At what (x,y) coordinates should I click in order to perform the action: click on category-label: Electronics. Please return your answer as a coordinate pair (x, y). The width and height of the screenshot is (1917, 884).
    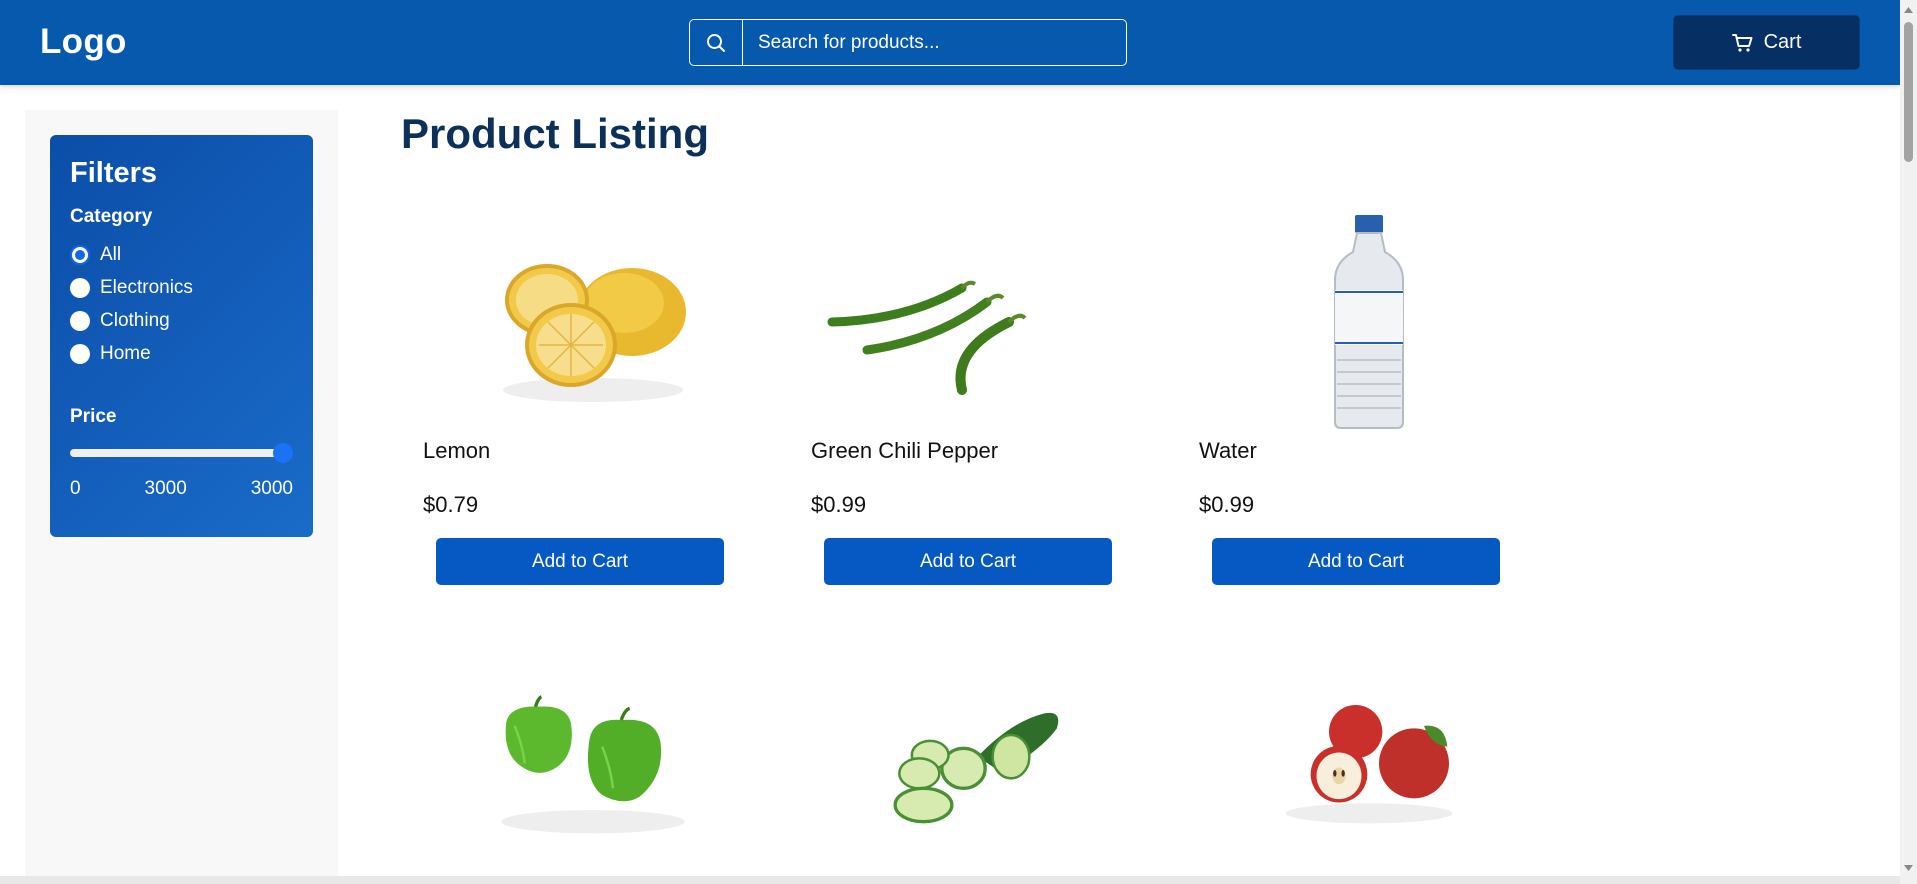
    Looking at the image, I should click on (146, 287).